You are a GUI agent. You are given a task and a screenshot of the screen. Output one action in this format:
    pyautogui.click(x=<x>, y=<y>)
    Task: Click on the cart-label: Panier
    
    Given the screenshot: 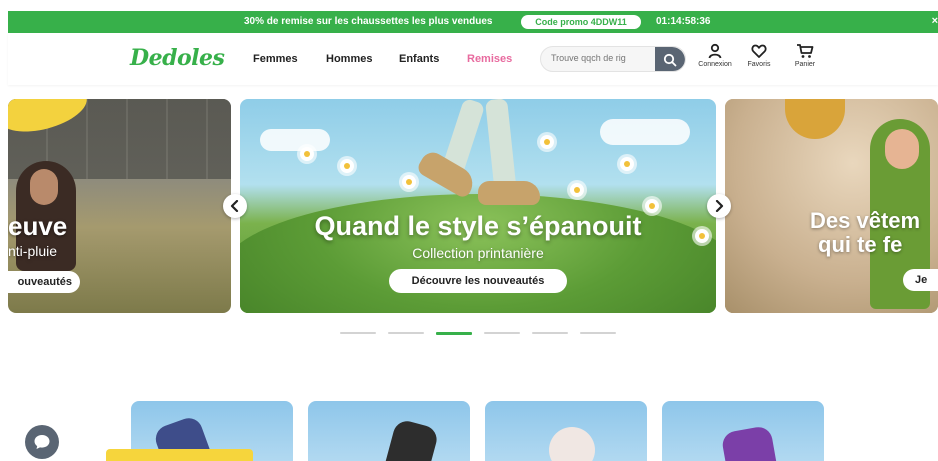 What is the action you would take?
    pyautogui.click(x=805, y=64)
    